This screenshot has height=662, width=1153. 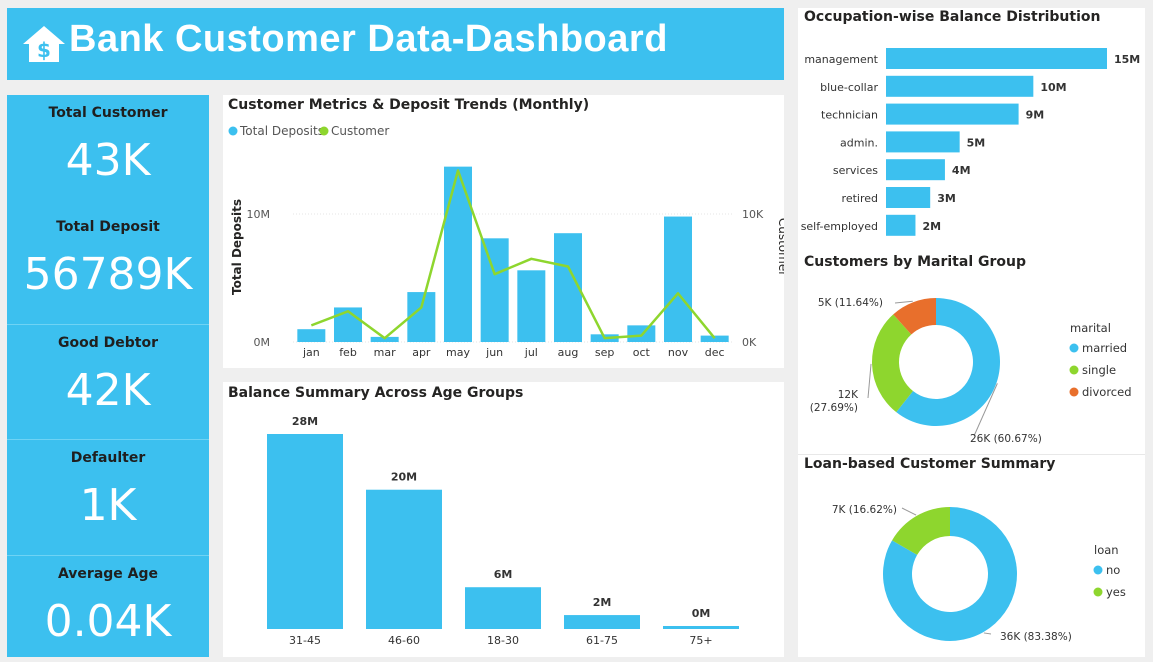 What do you see at coordinates (108, 574) in the screenshot?
I see `kpi-label: Average Age` at bounding box center [108, 574].